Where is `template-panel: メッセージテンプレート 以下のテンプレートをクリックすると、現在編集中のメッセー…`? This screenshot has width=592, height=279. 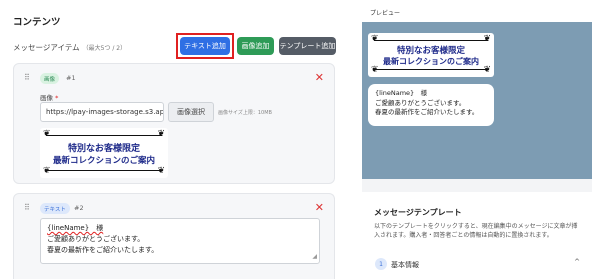
template-panel: メッセージテンプレート 以下のテンプレートをクリックすると、現在編集中のメッセー… is located at coordinates (477, 235).